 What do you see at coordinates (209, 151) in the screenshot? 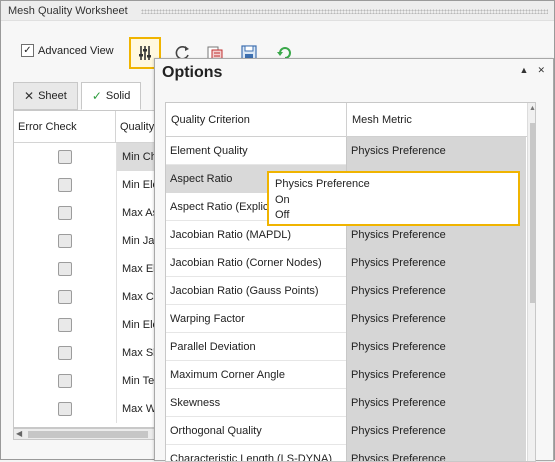
I see `quality-criterion-cell: Element Quality` at bounding box center [209, 151].